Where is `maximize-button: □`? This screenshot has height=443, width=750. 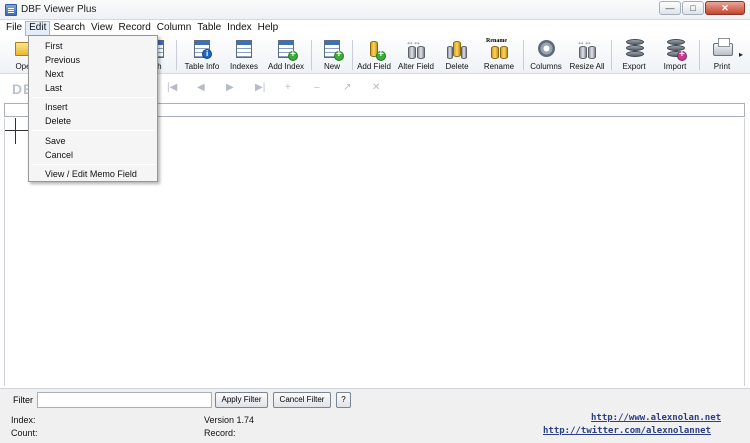 maximize-button: □ is located at coordinates (693, 8).